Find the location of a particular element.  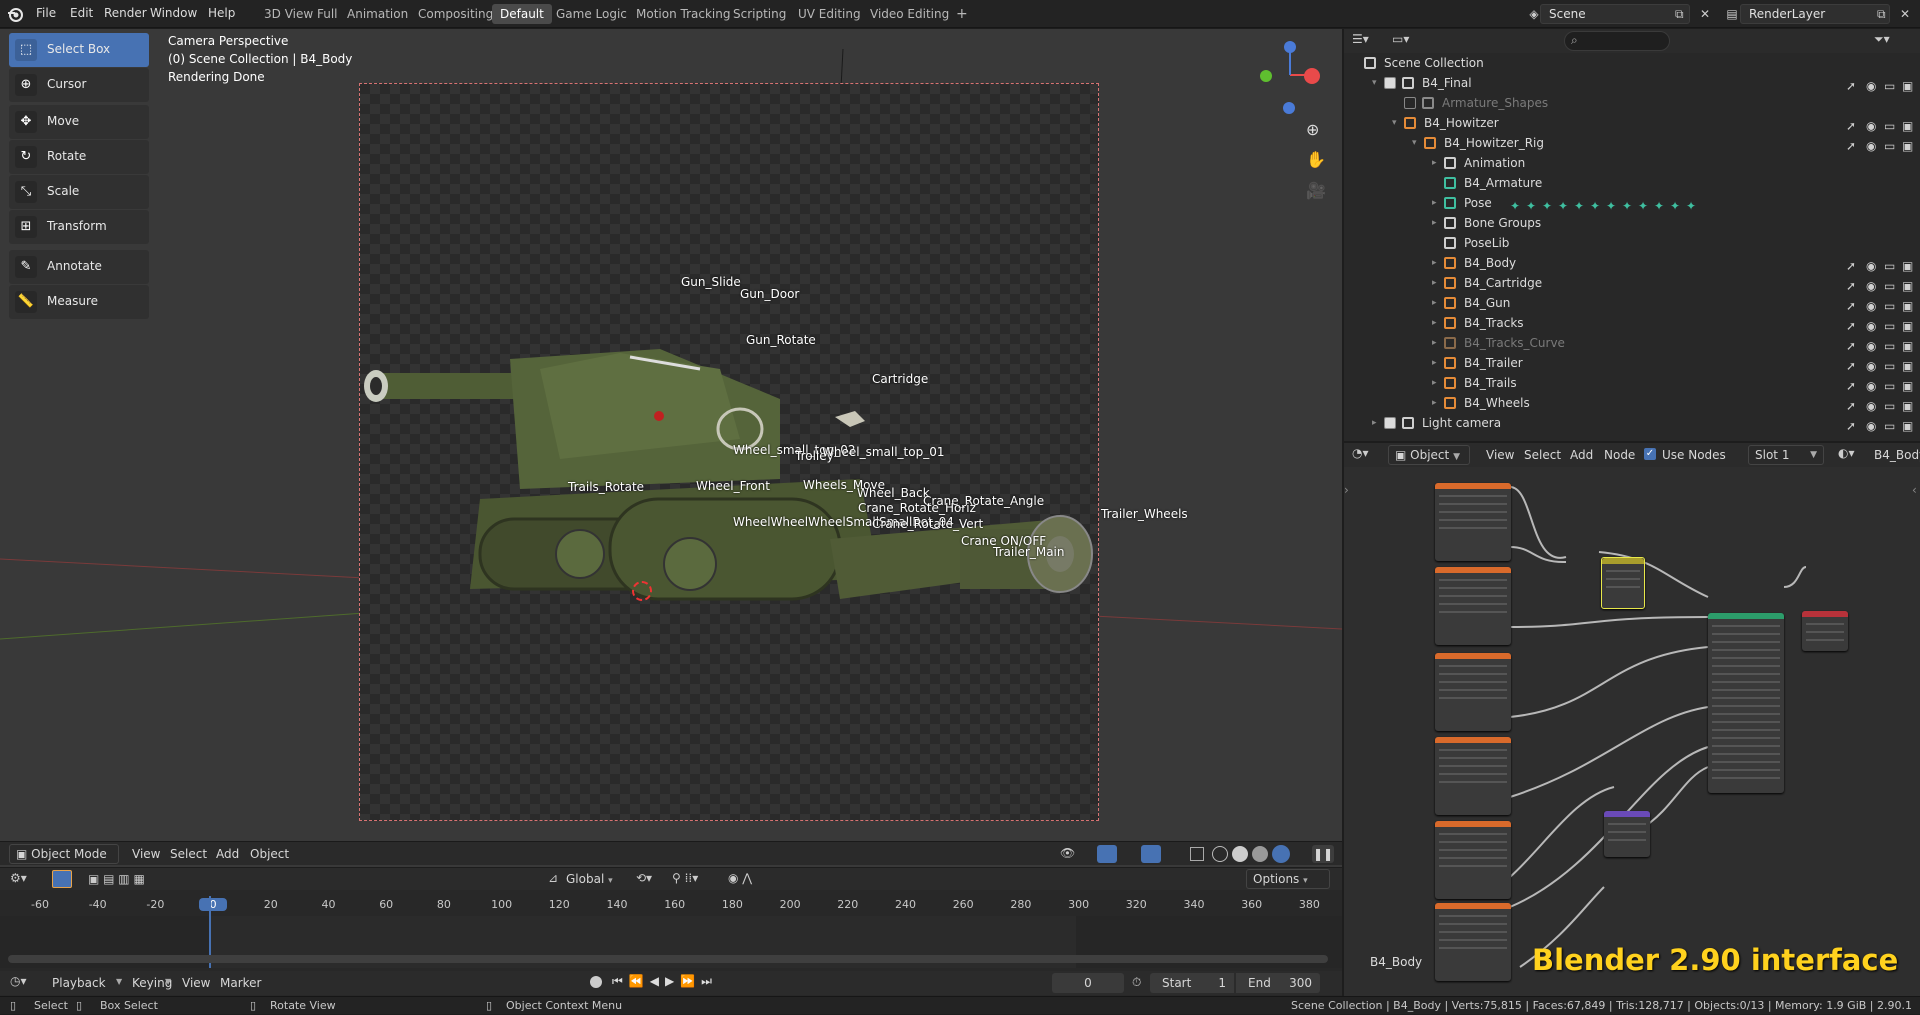

timeline-scrollbar is located at coordinates (668, 959).